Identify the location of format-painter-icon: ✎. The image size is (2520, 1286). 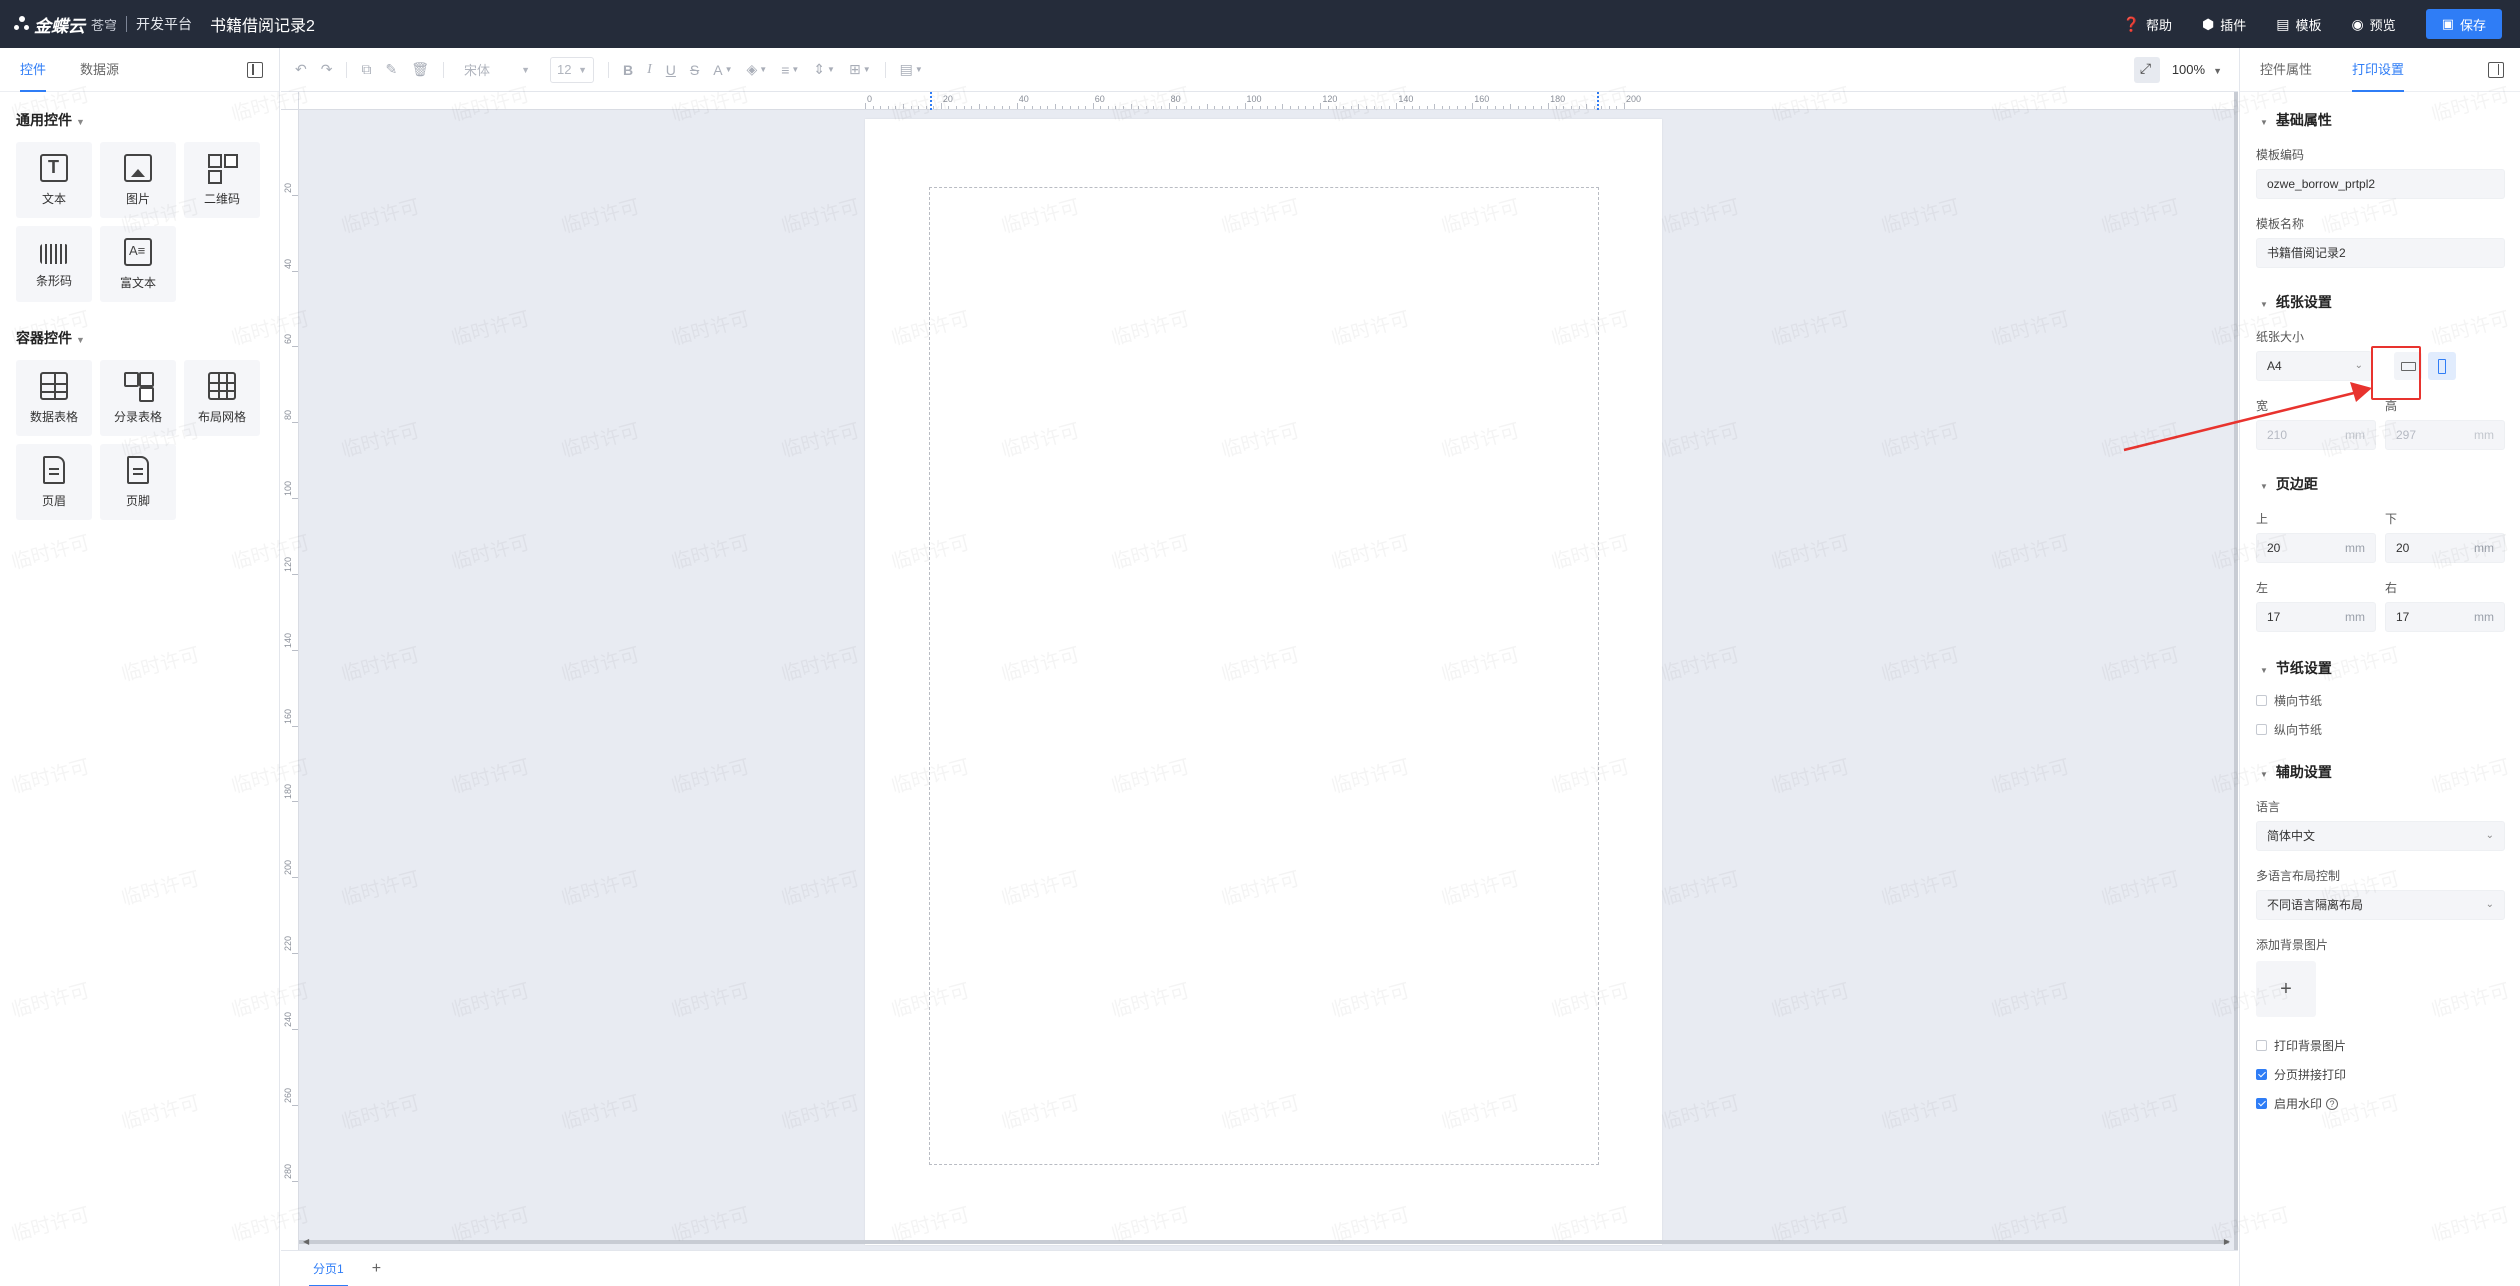
(391, 69).